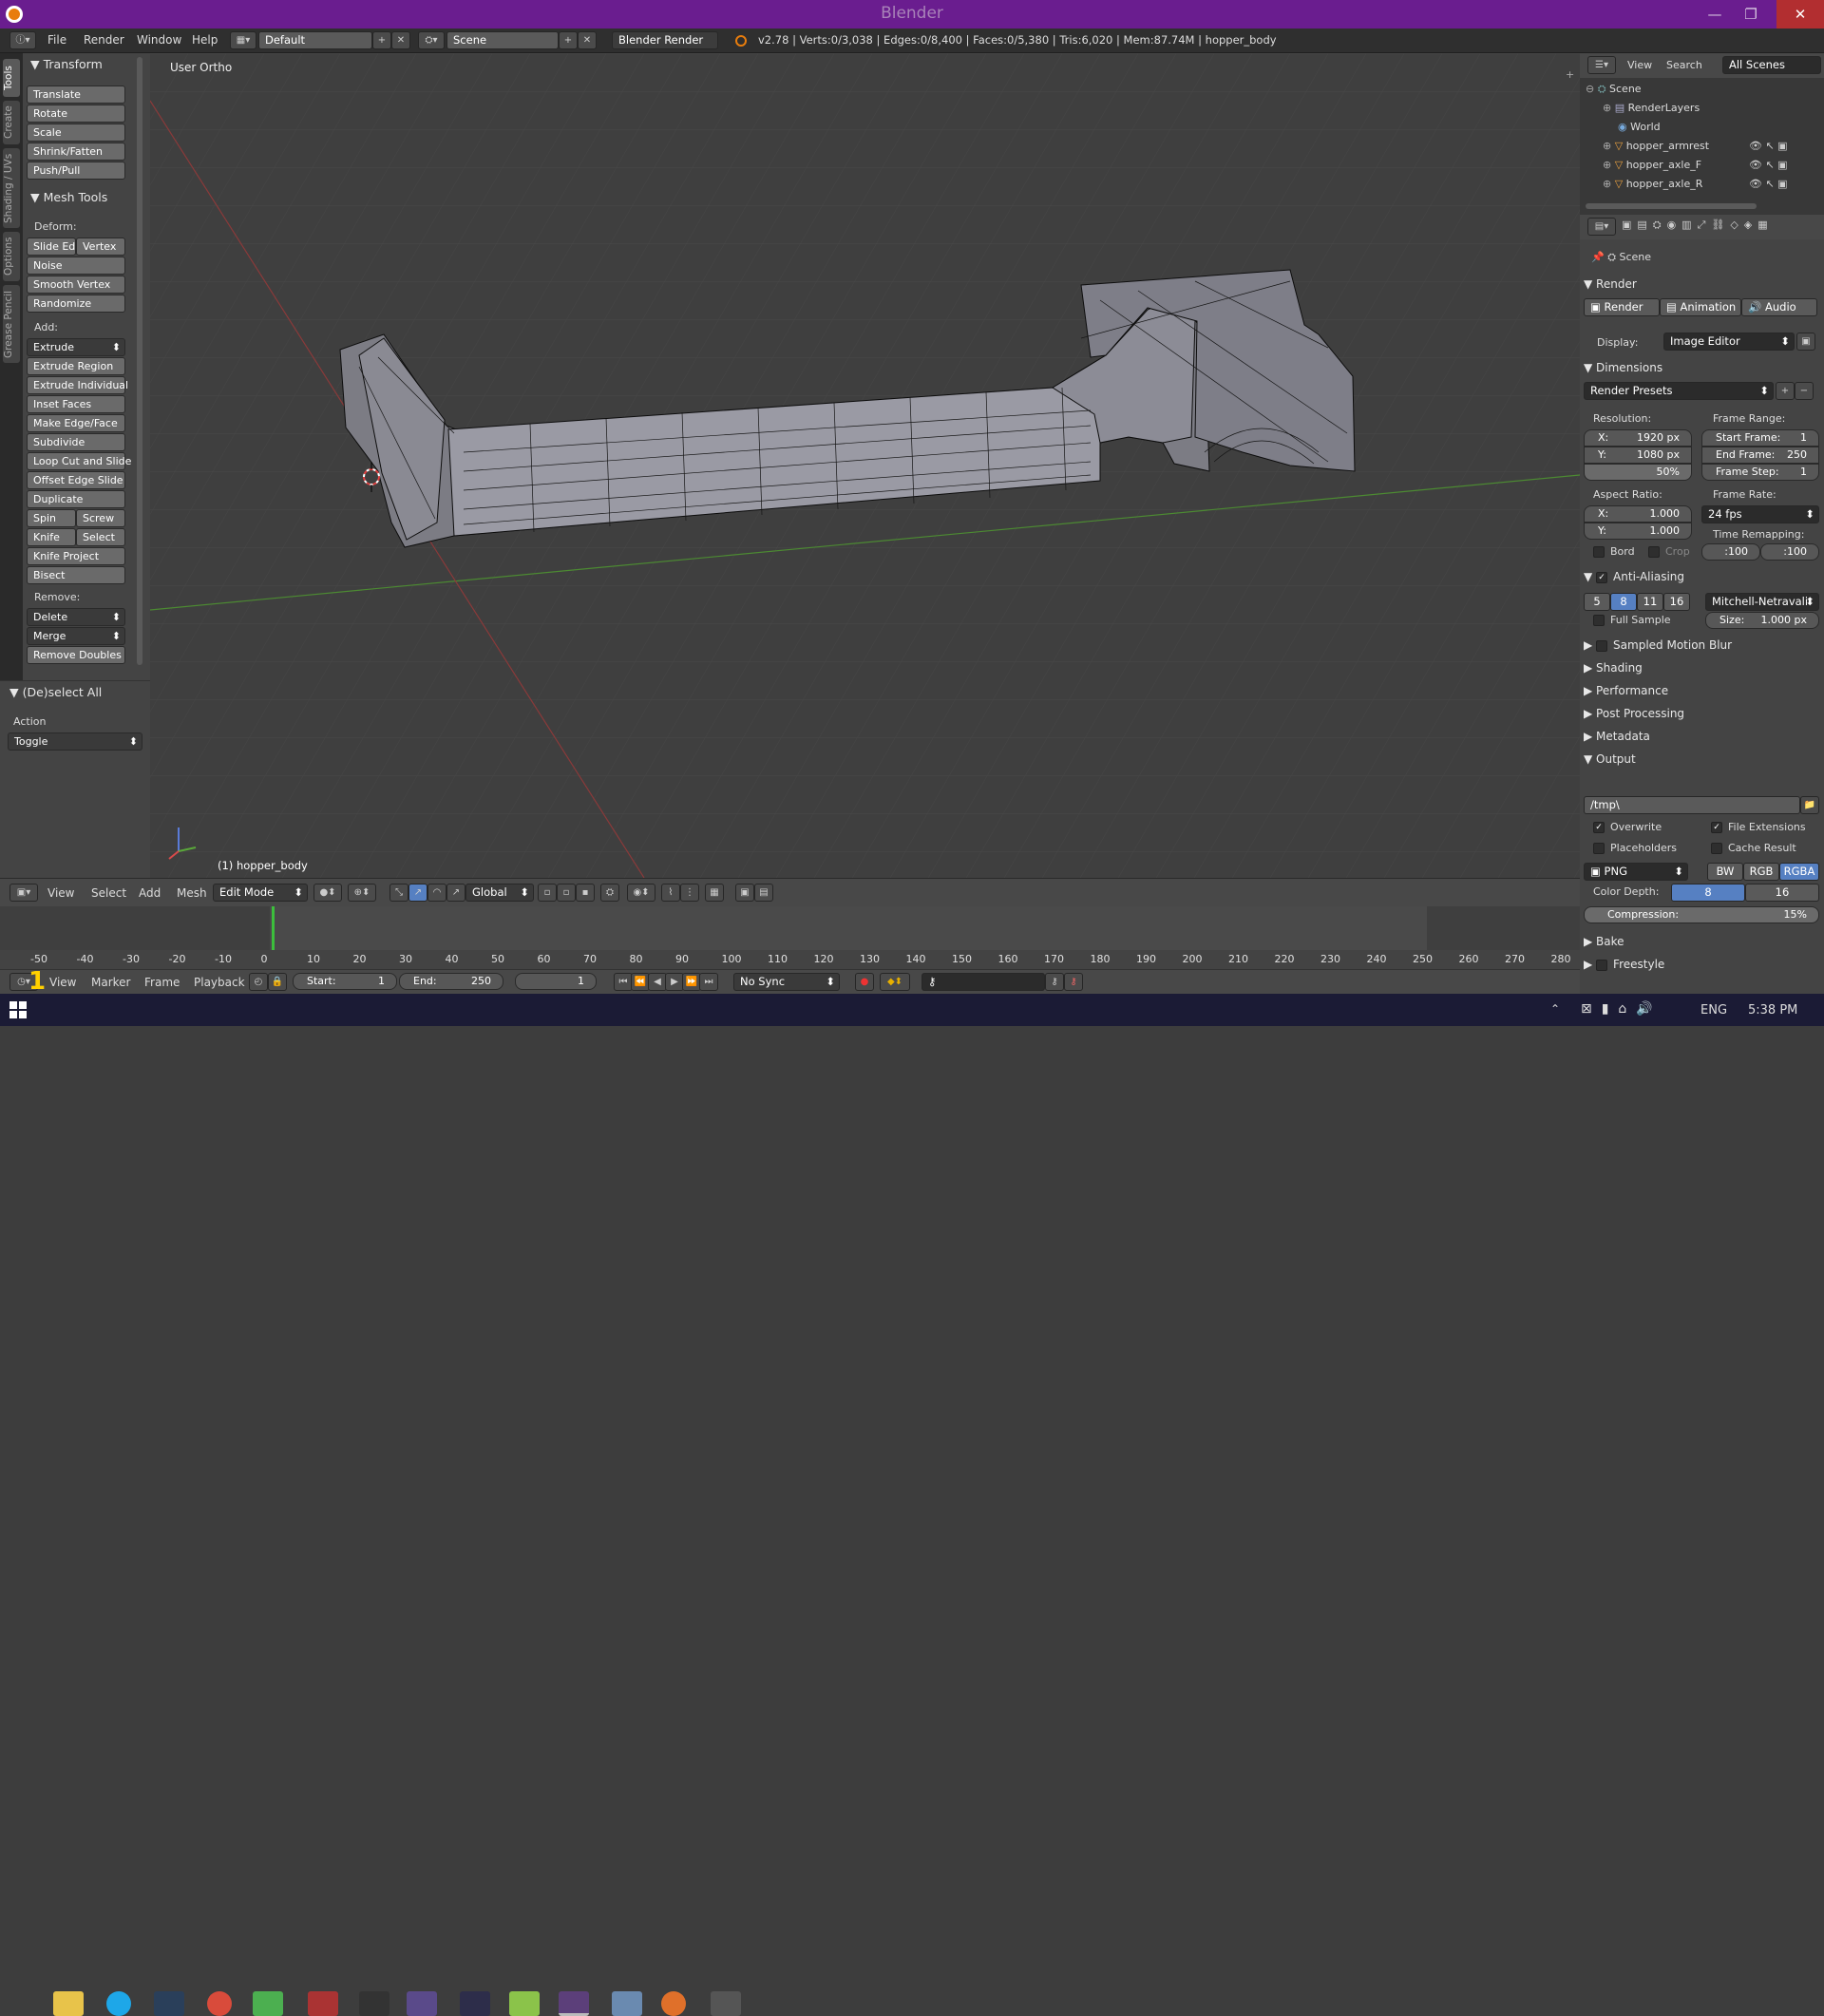 This screenshot has height=2016, width=1824. I want to click on animation-button: ▤ Animation, so click(1700, 307).